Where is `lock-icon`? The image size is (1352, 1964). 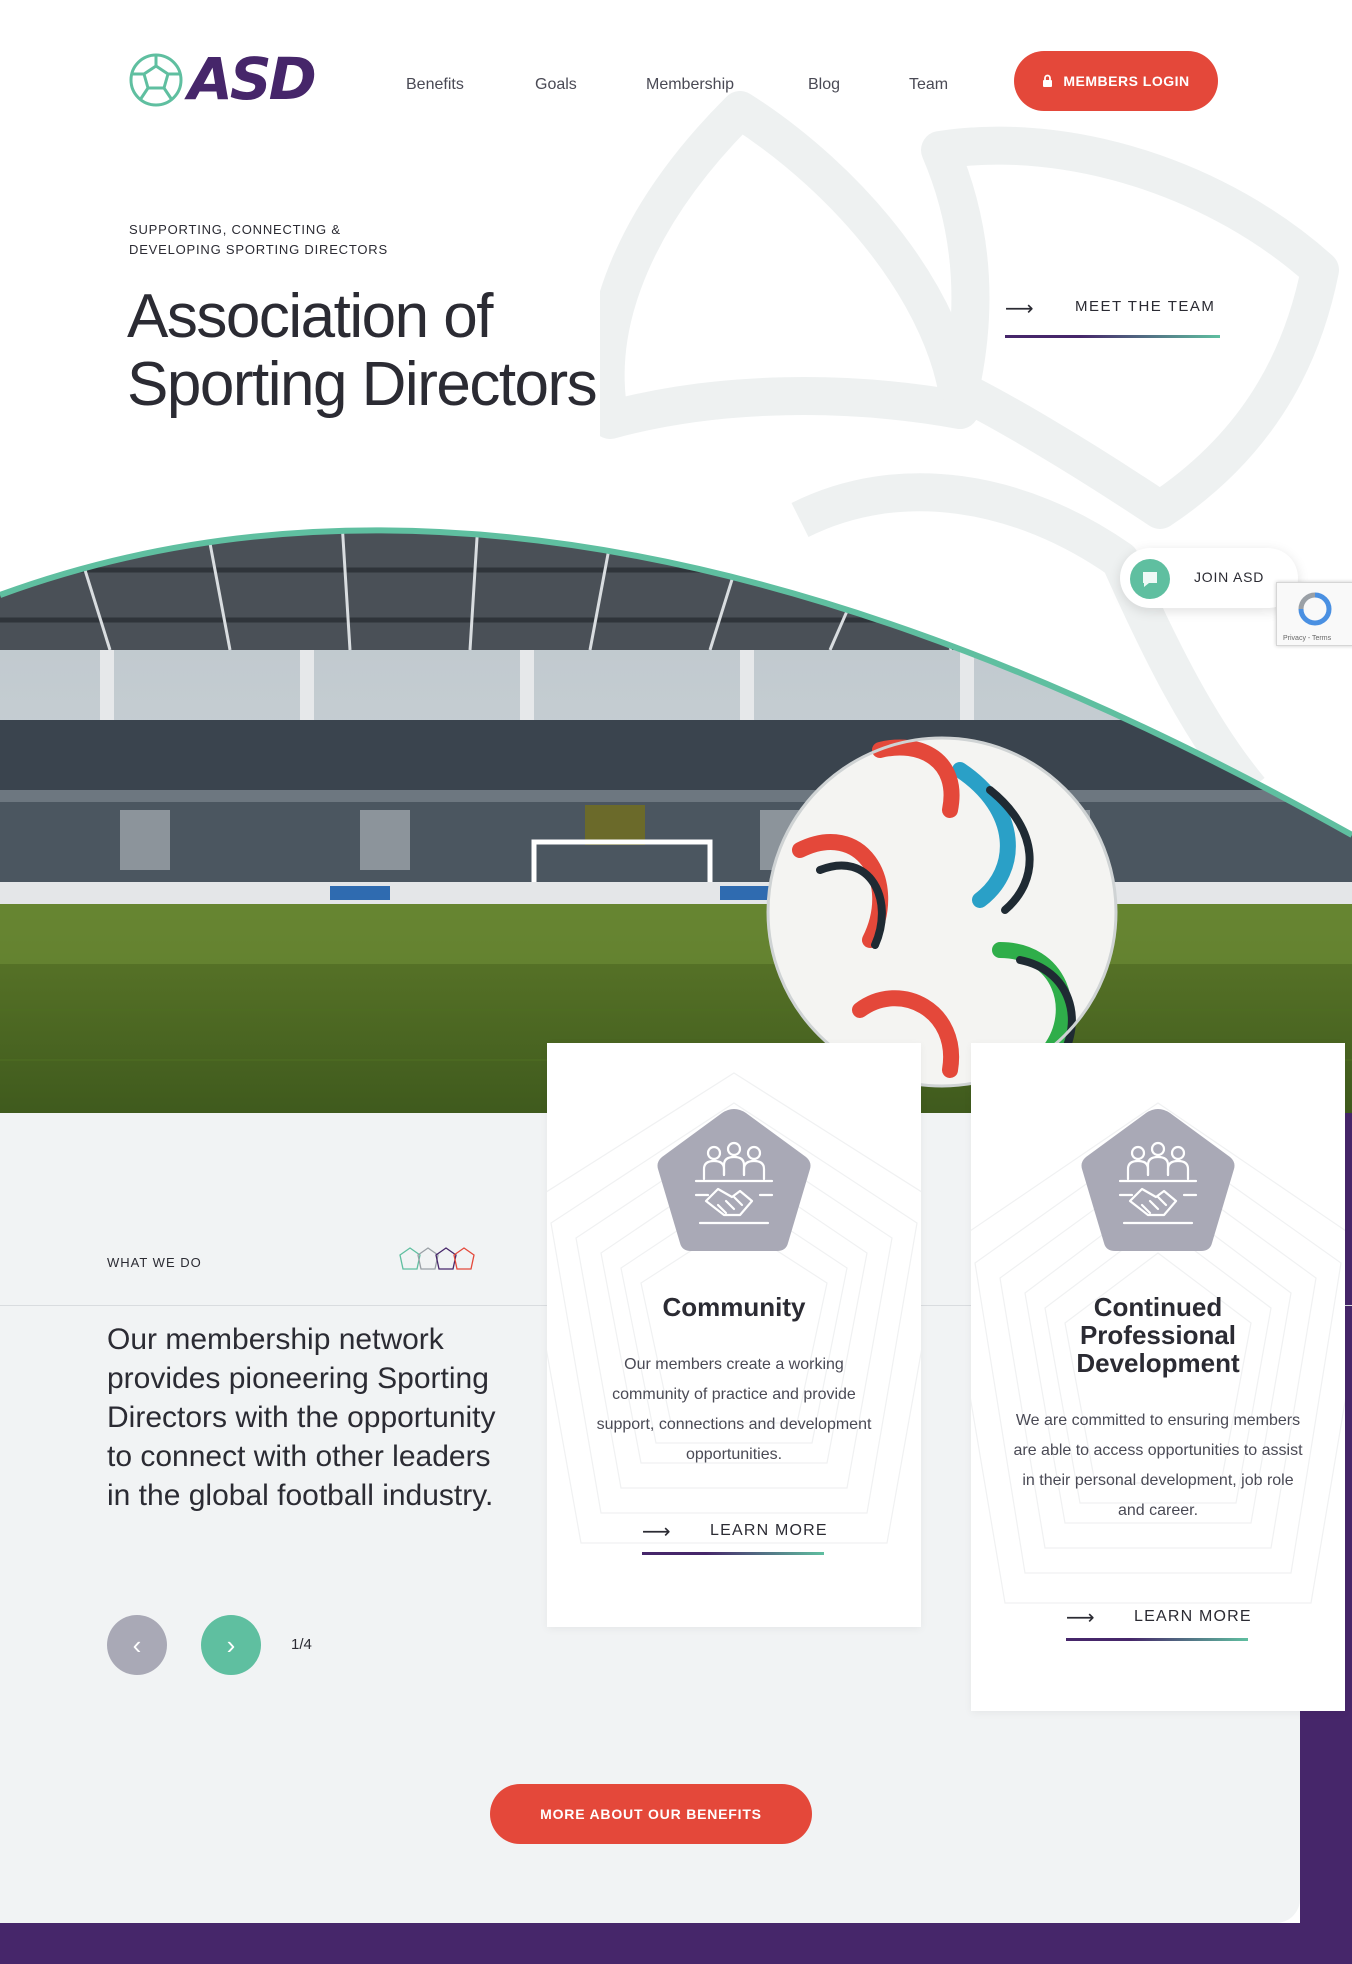
lock-icon is located at coordinates (1048, 80).